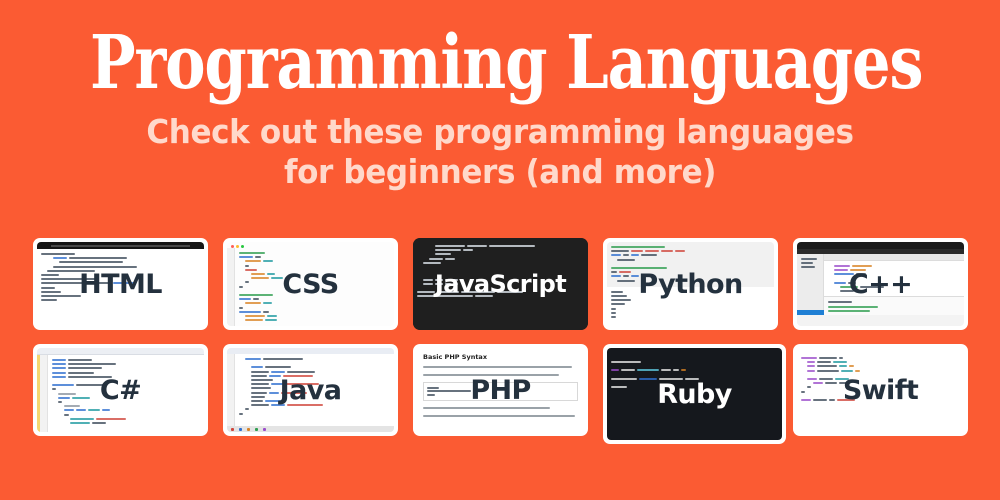  I want to click on ide-editor, so click(894, 285).